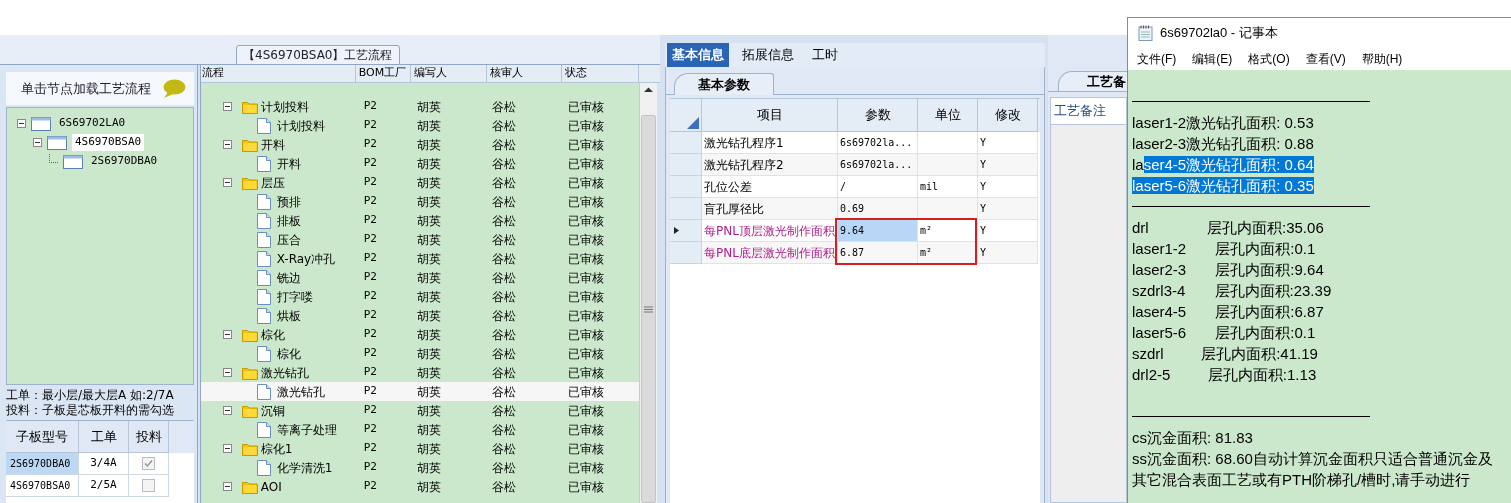  What do you see at coordinates (1092, 81) in the screenshot?
I see `remark-tab: 工艺备` at bounding box center [1092, 81].